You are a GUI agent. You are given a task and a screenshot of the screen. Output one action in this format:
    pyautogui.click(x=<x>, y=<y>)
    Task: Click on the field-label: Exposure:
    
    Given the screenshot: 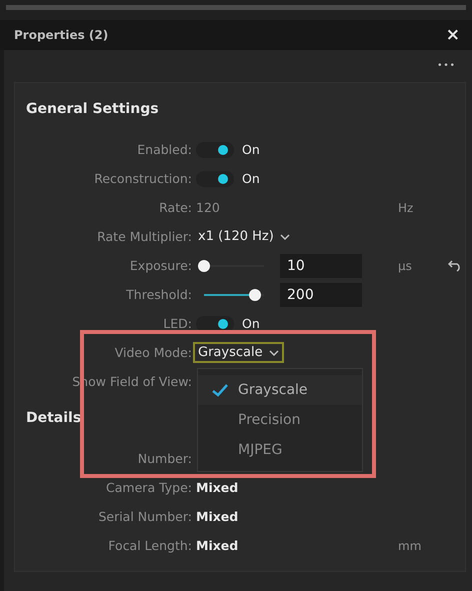 What is the action you would take?
    pyautogui.click(x=160, y=265)
    